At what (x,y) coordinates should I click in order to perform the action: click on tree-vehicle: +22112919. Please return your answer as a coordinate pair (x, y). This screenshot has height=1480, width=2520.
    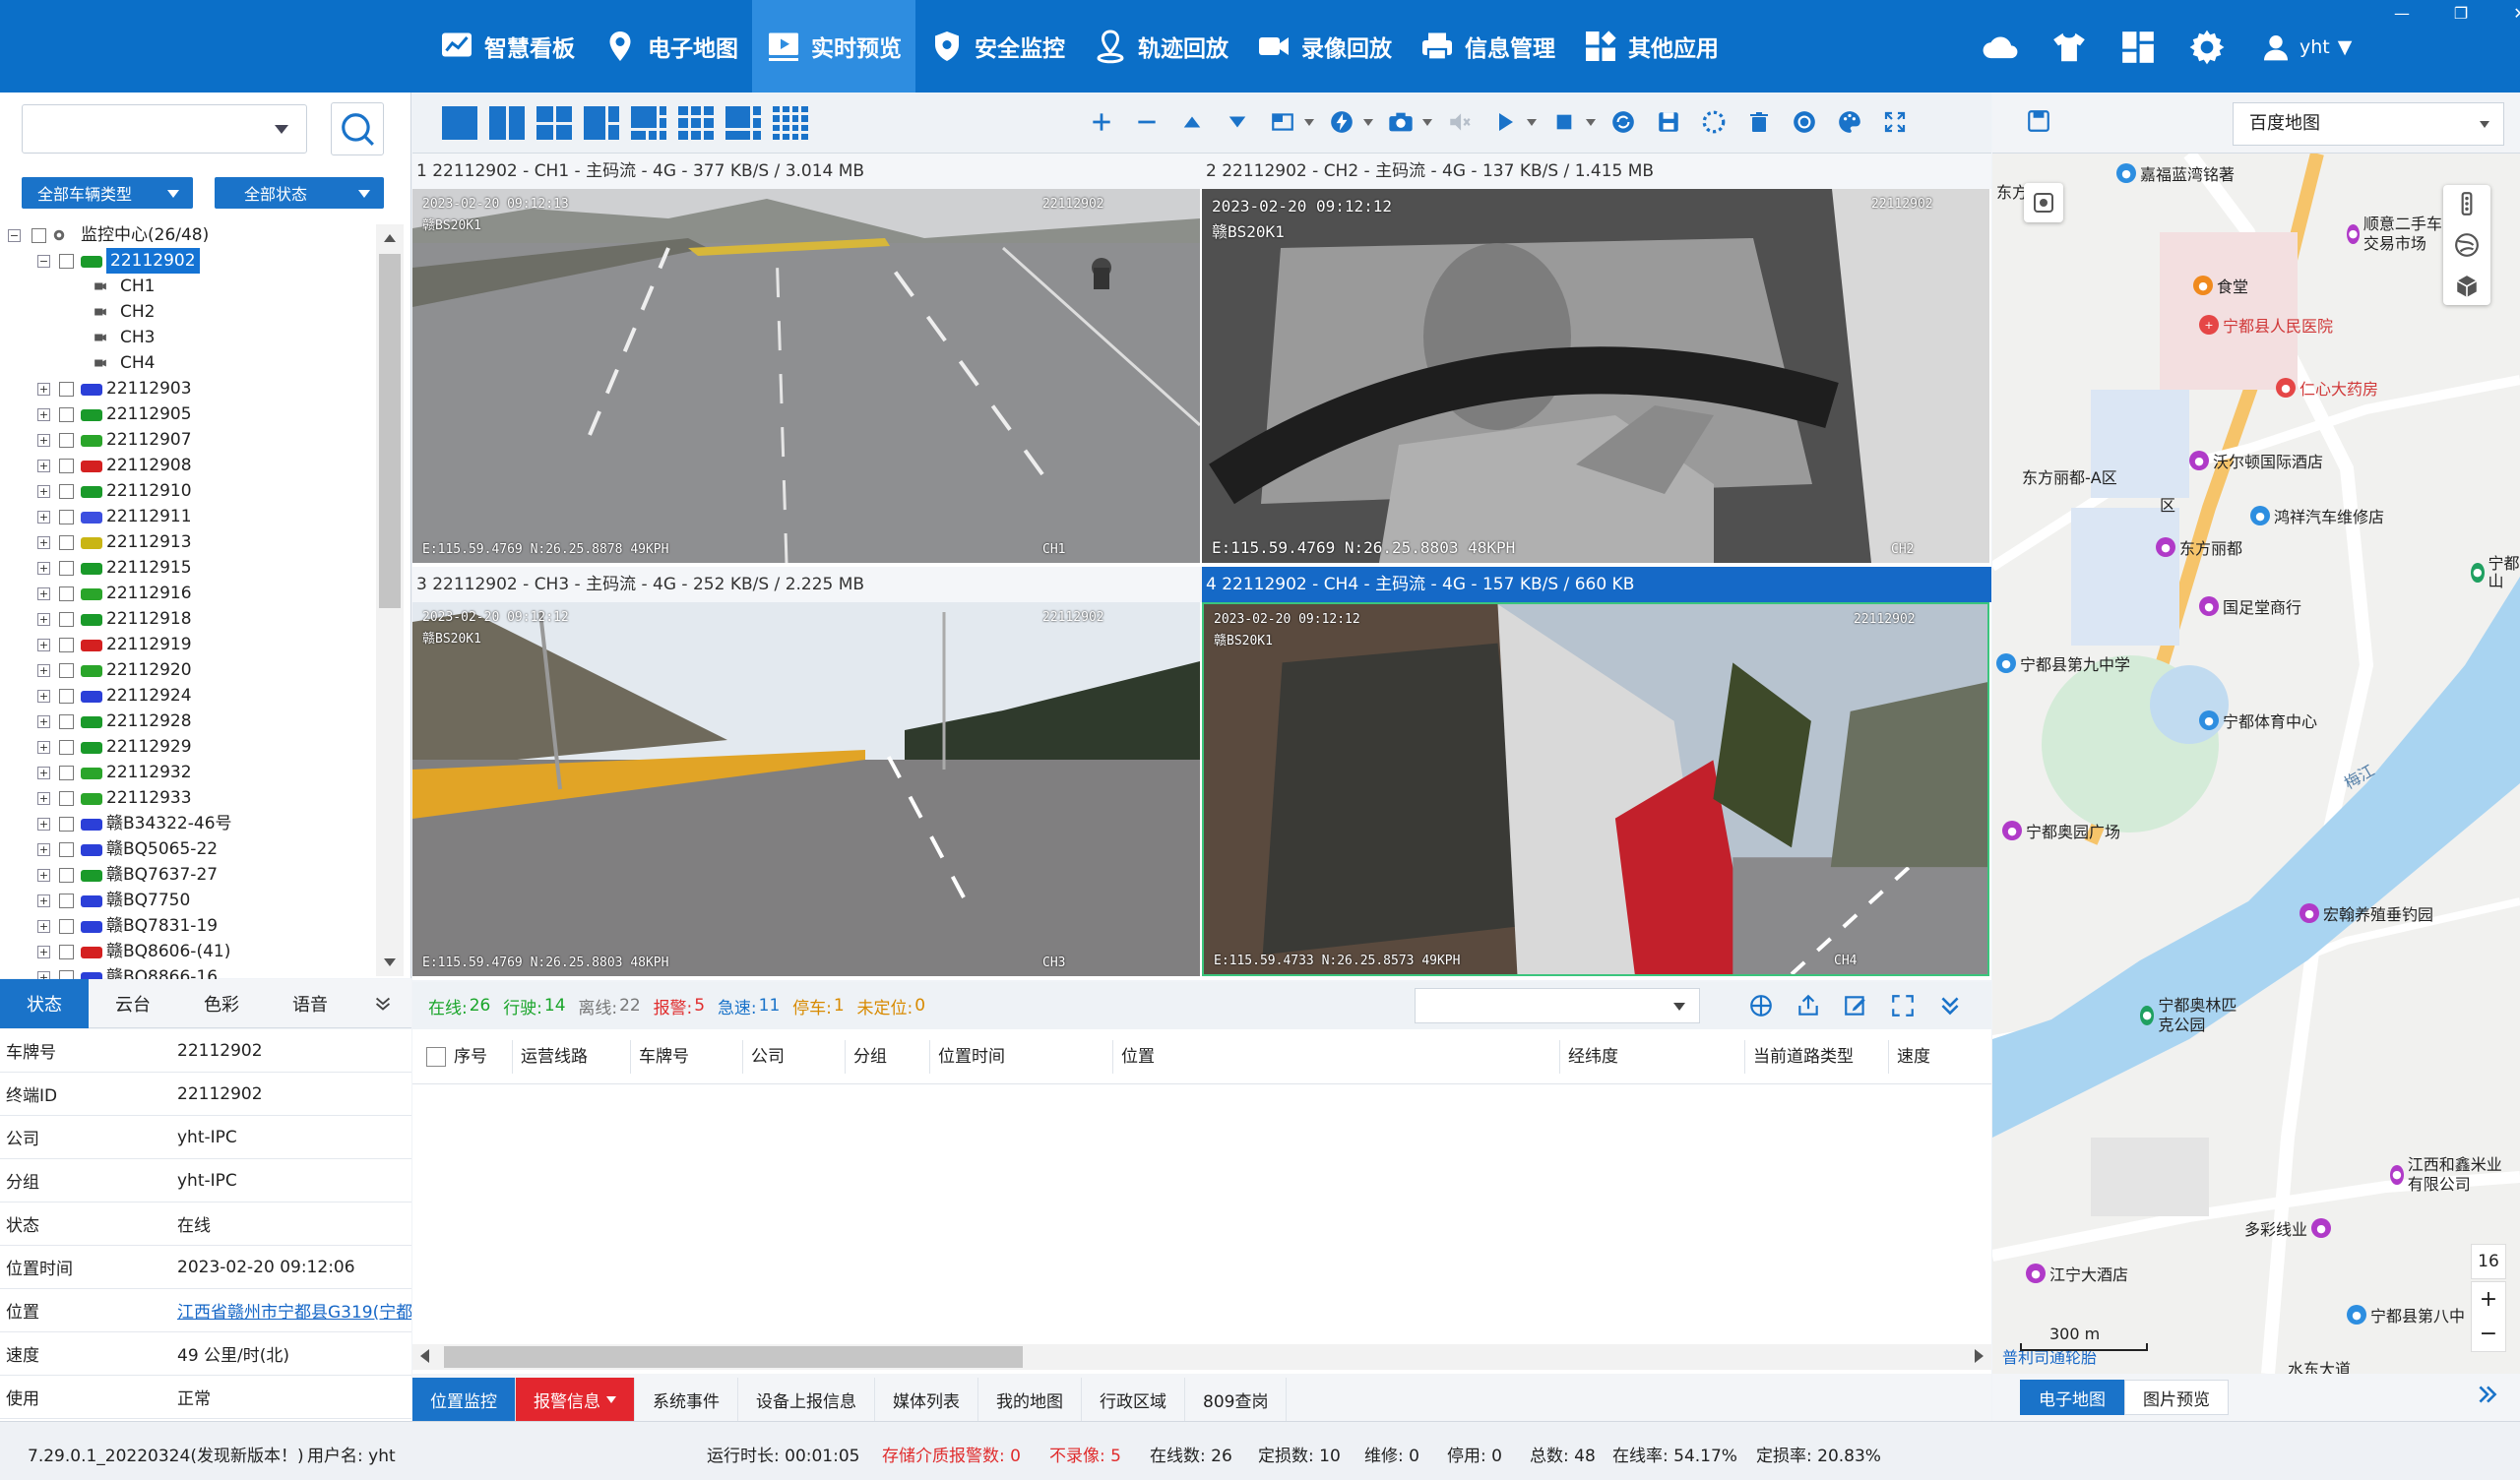
    Looking at the image, I should click on (187, 644).